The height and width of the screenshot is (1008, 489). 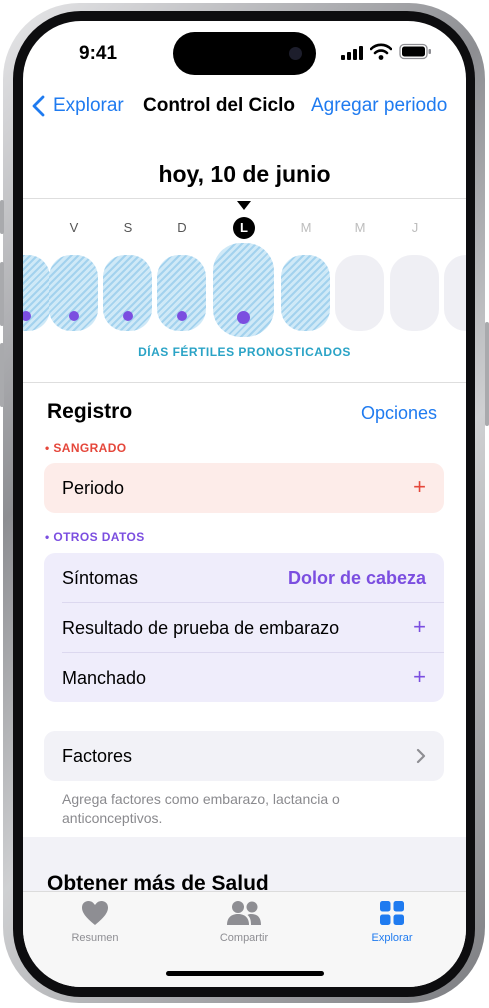 I want to click on volume-up-button, so click(x=2, y=294).